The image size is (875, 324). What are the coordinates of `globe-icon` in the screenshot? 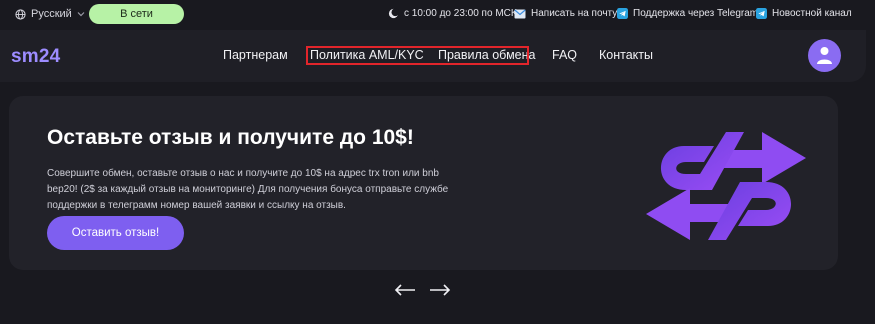 It's located at (20, 14).